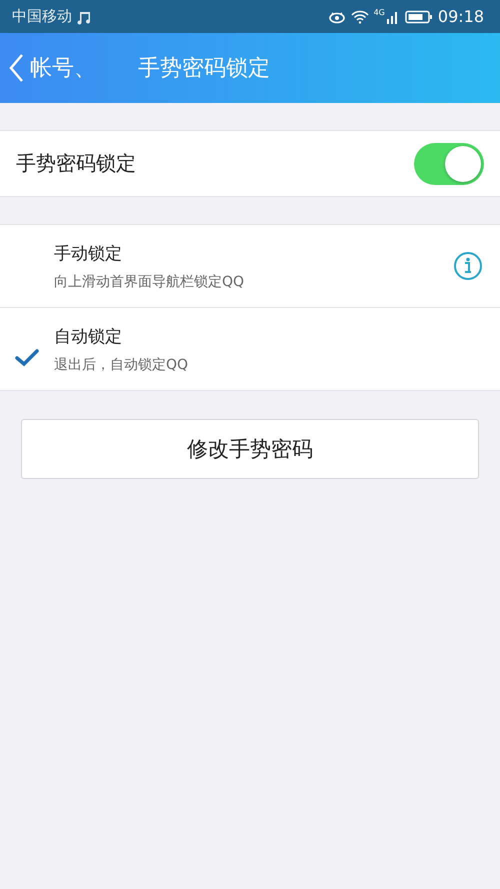 The height and width of the screenshot is (889, 500). Describe the element at coordinates (76, 163) in the screenshot. I see `setting-label: 手势密码锁定` at that location.